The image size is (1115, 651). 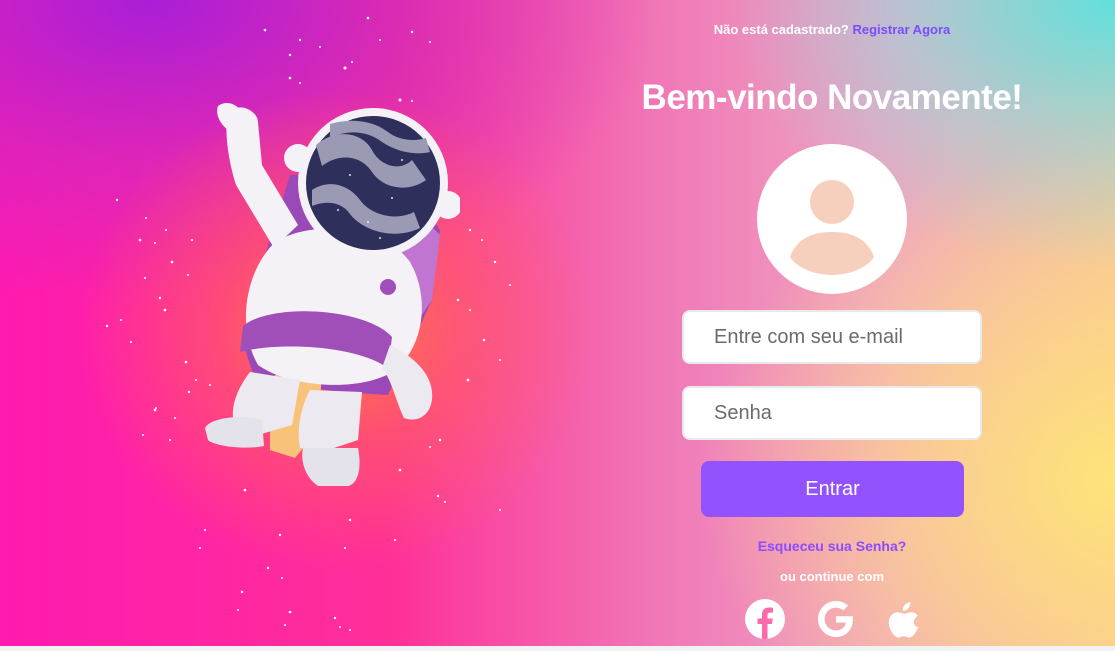 I want to click on avatar, so click(x=832, y=219).